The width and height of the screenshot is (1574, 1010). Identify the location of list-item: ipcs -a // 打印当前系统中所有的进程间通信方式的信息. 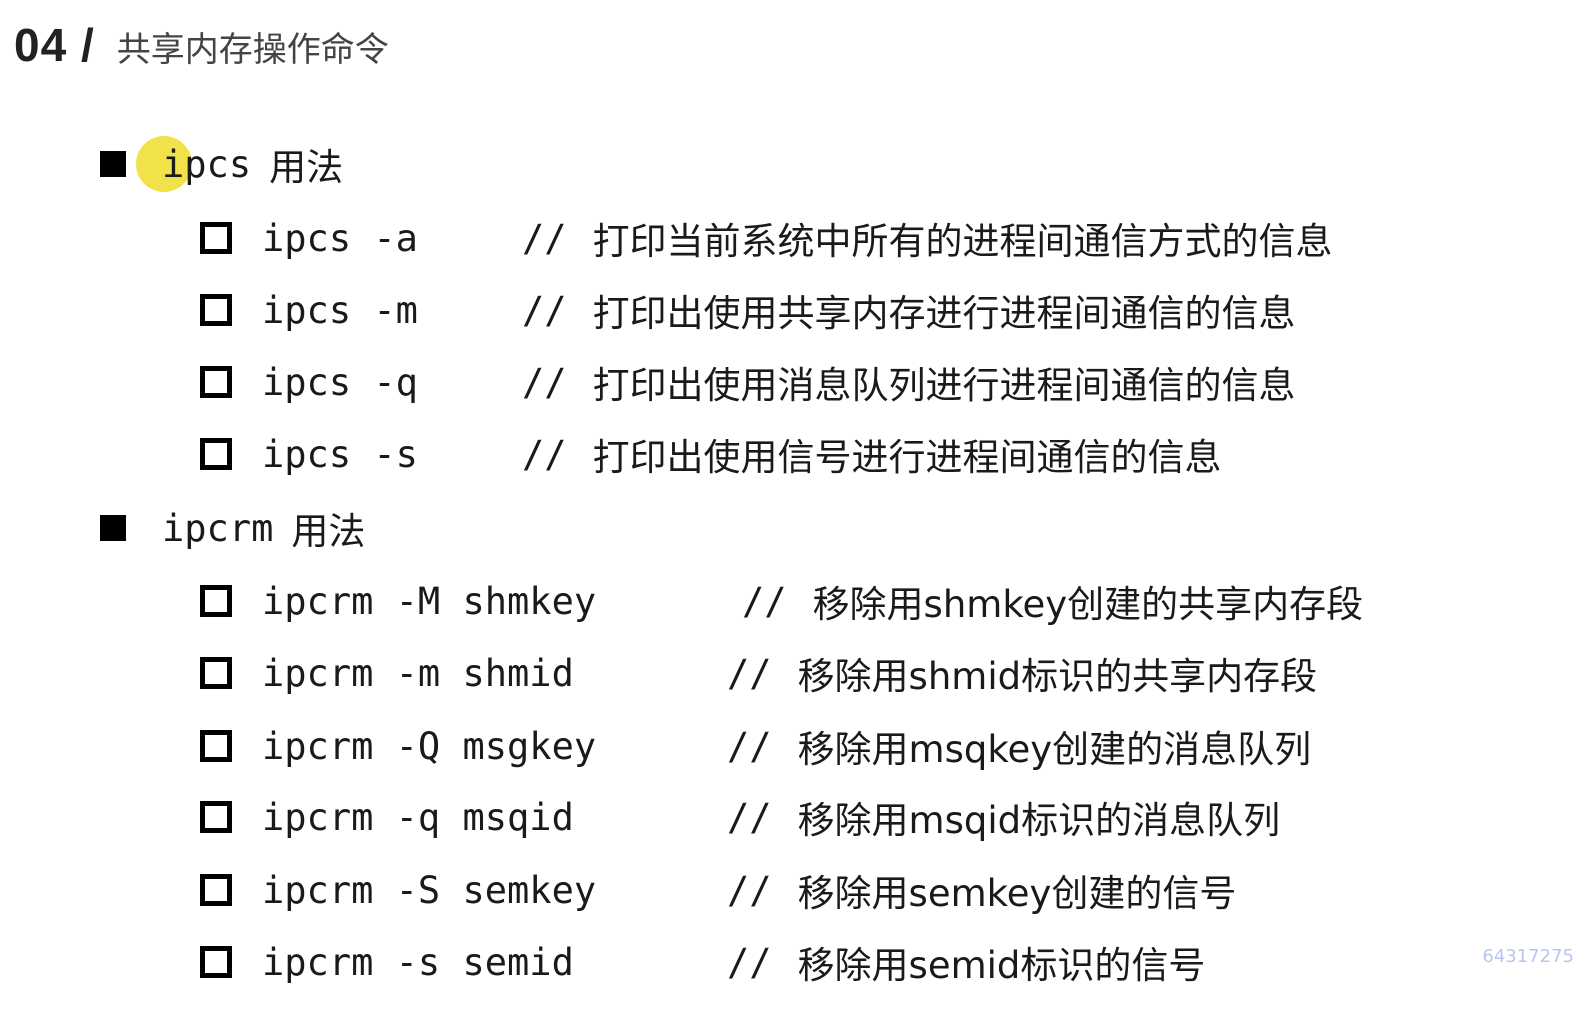
(766, 238).